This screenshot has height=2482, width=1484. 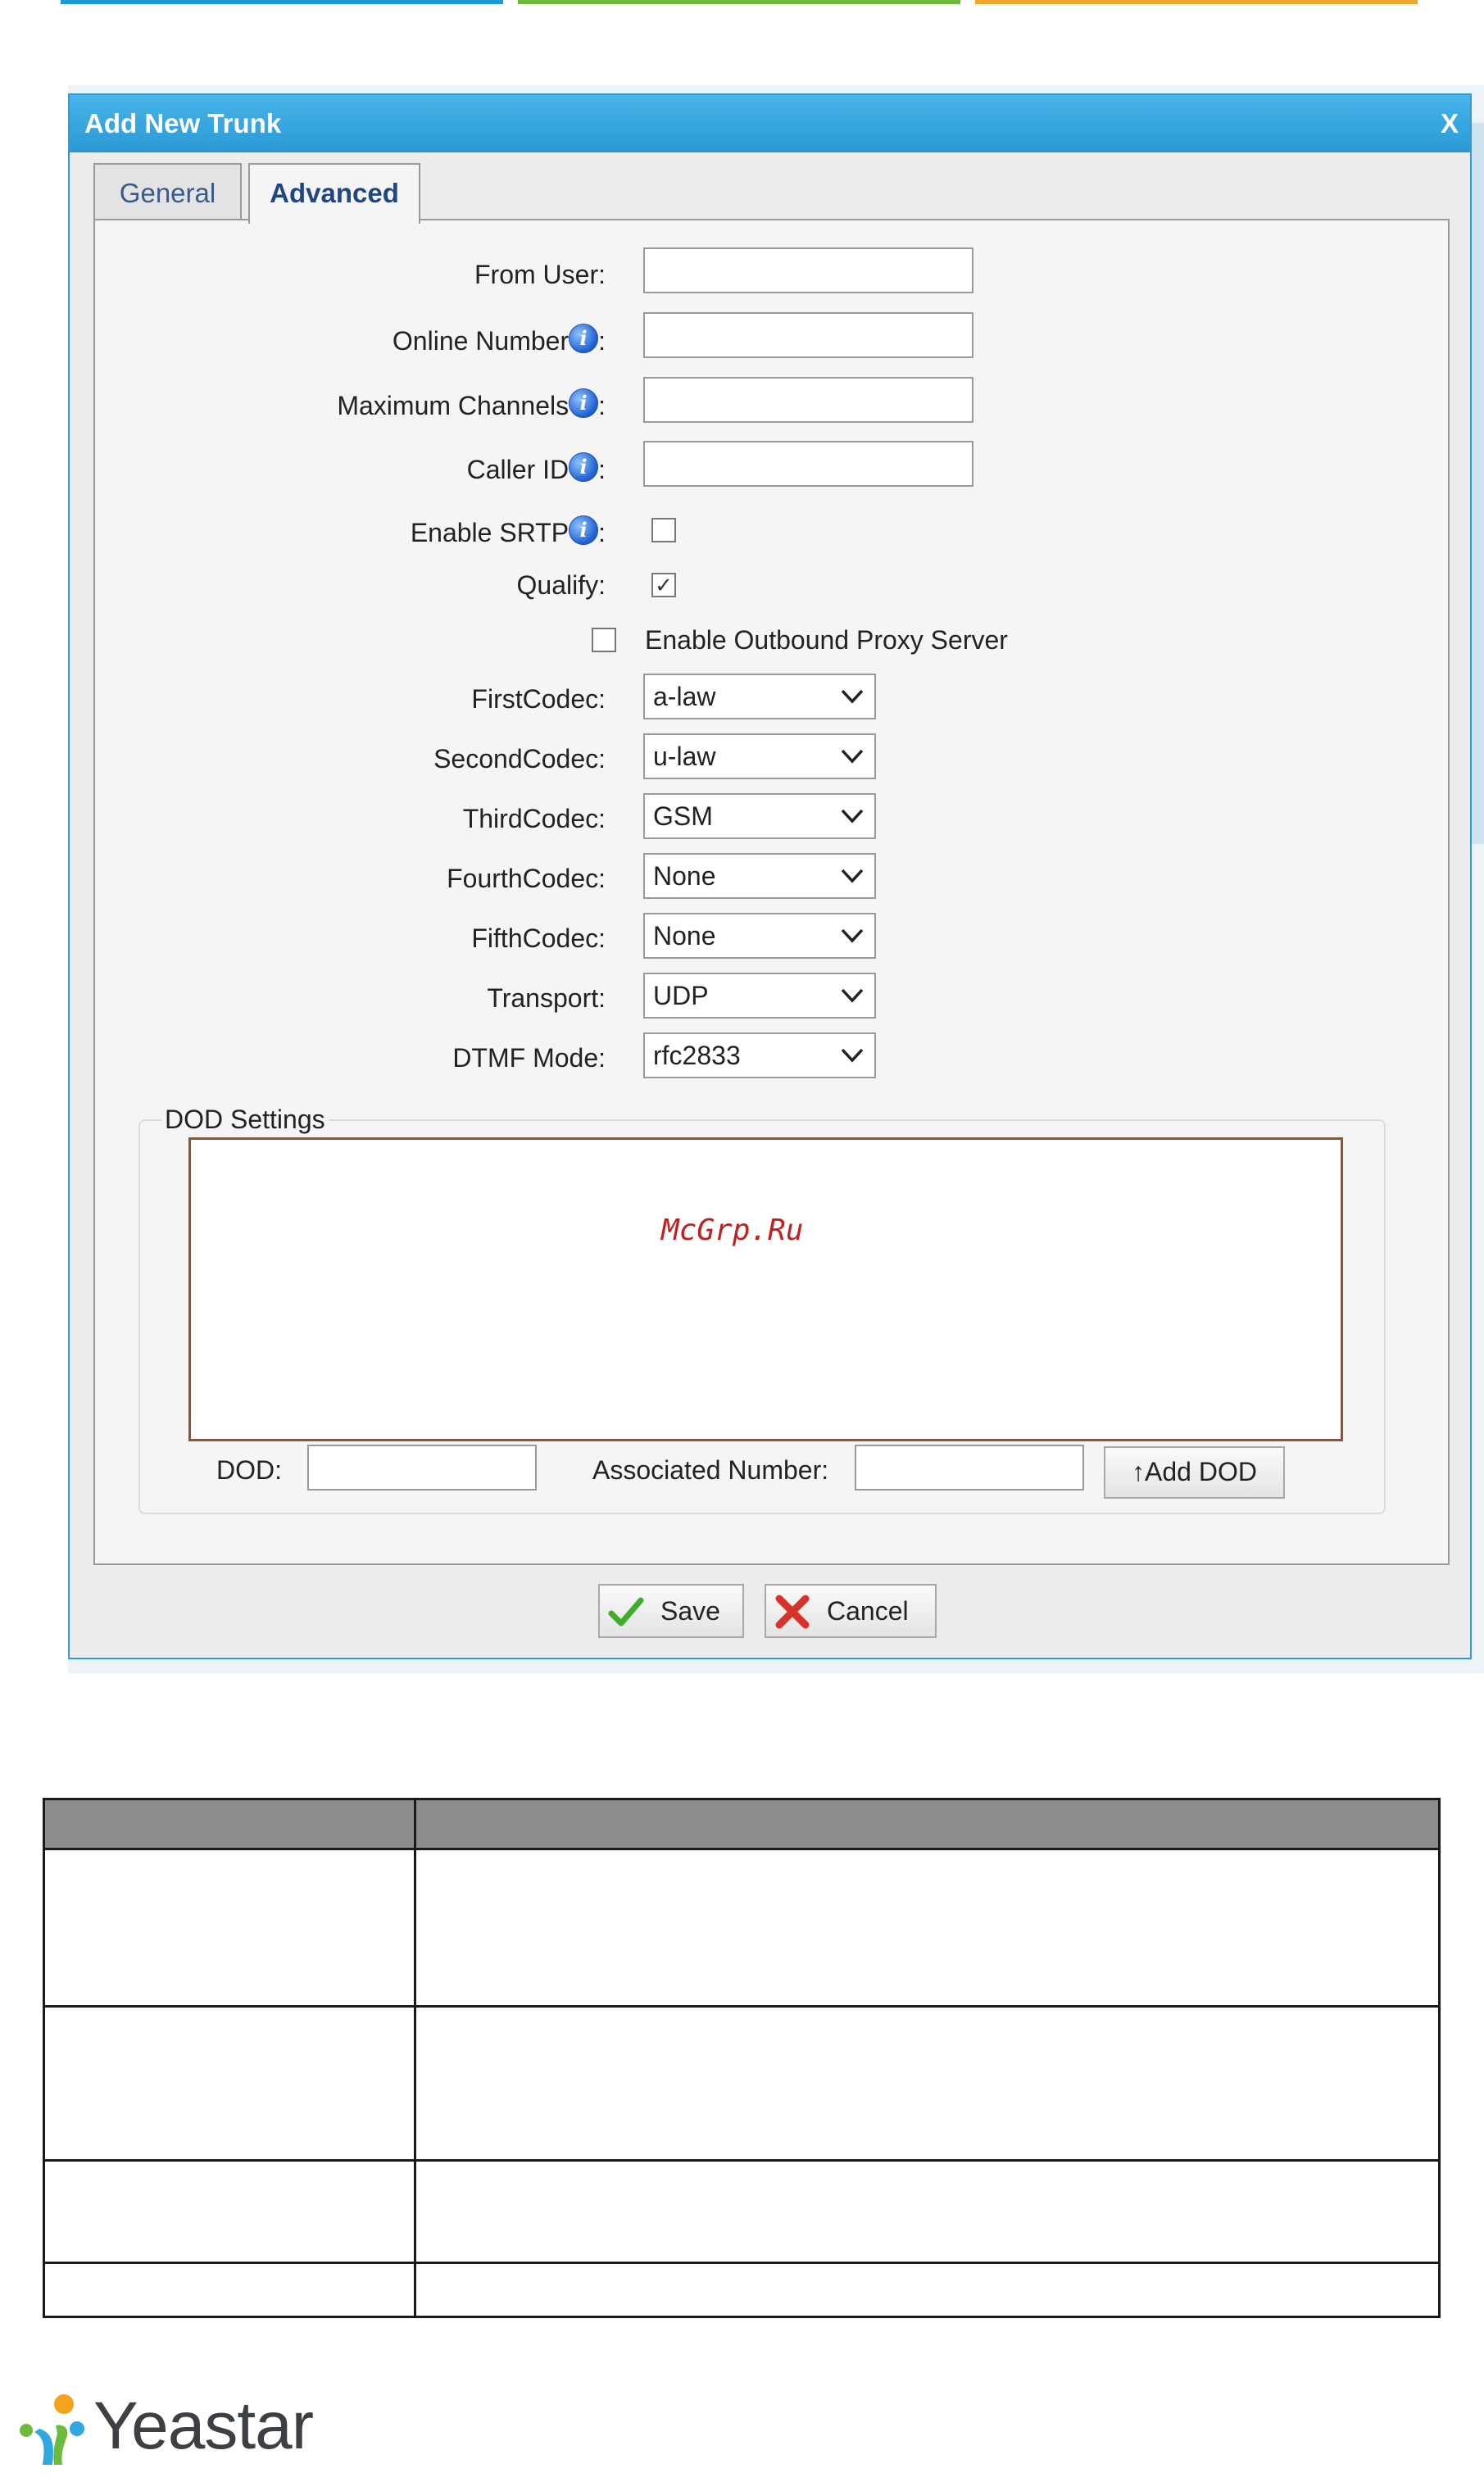 I want to click on fourth-codec-label: FourthCodec:, so click(x=526, y=878).